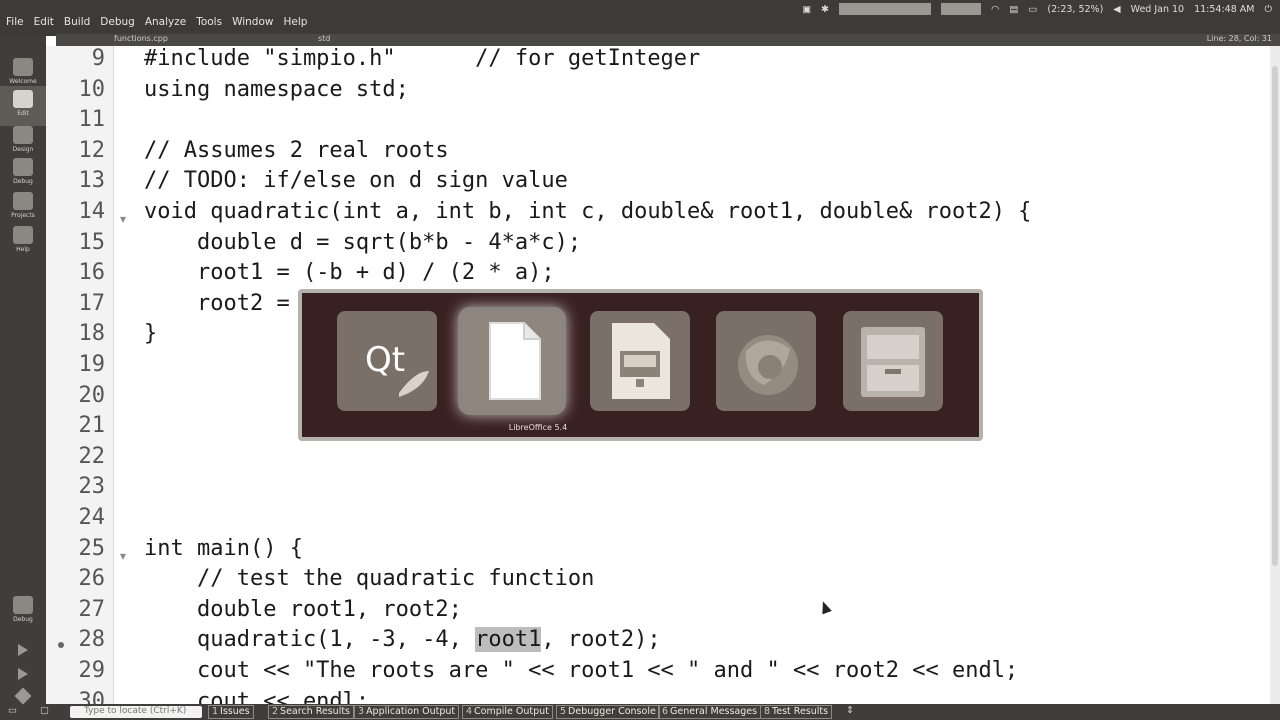 The height and width of the screenshot is (720, 1280). I want to click on kit-selector: Debug, so click(23, 612).